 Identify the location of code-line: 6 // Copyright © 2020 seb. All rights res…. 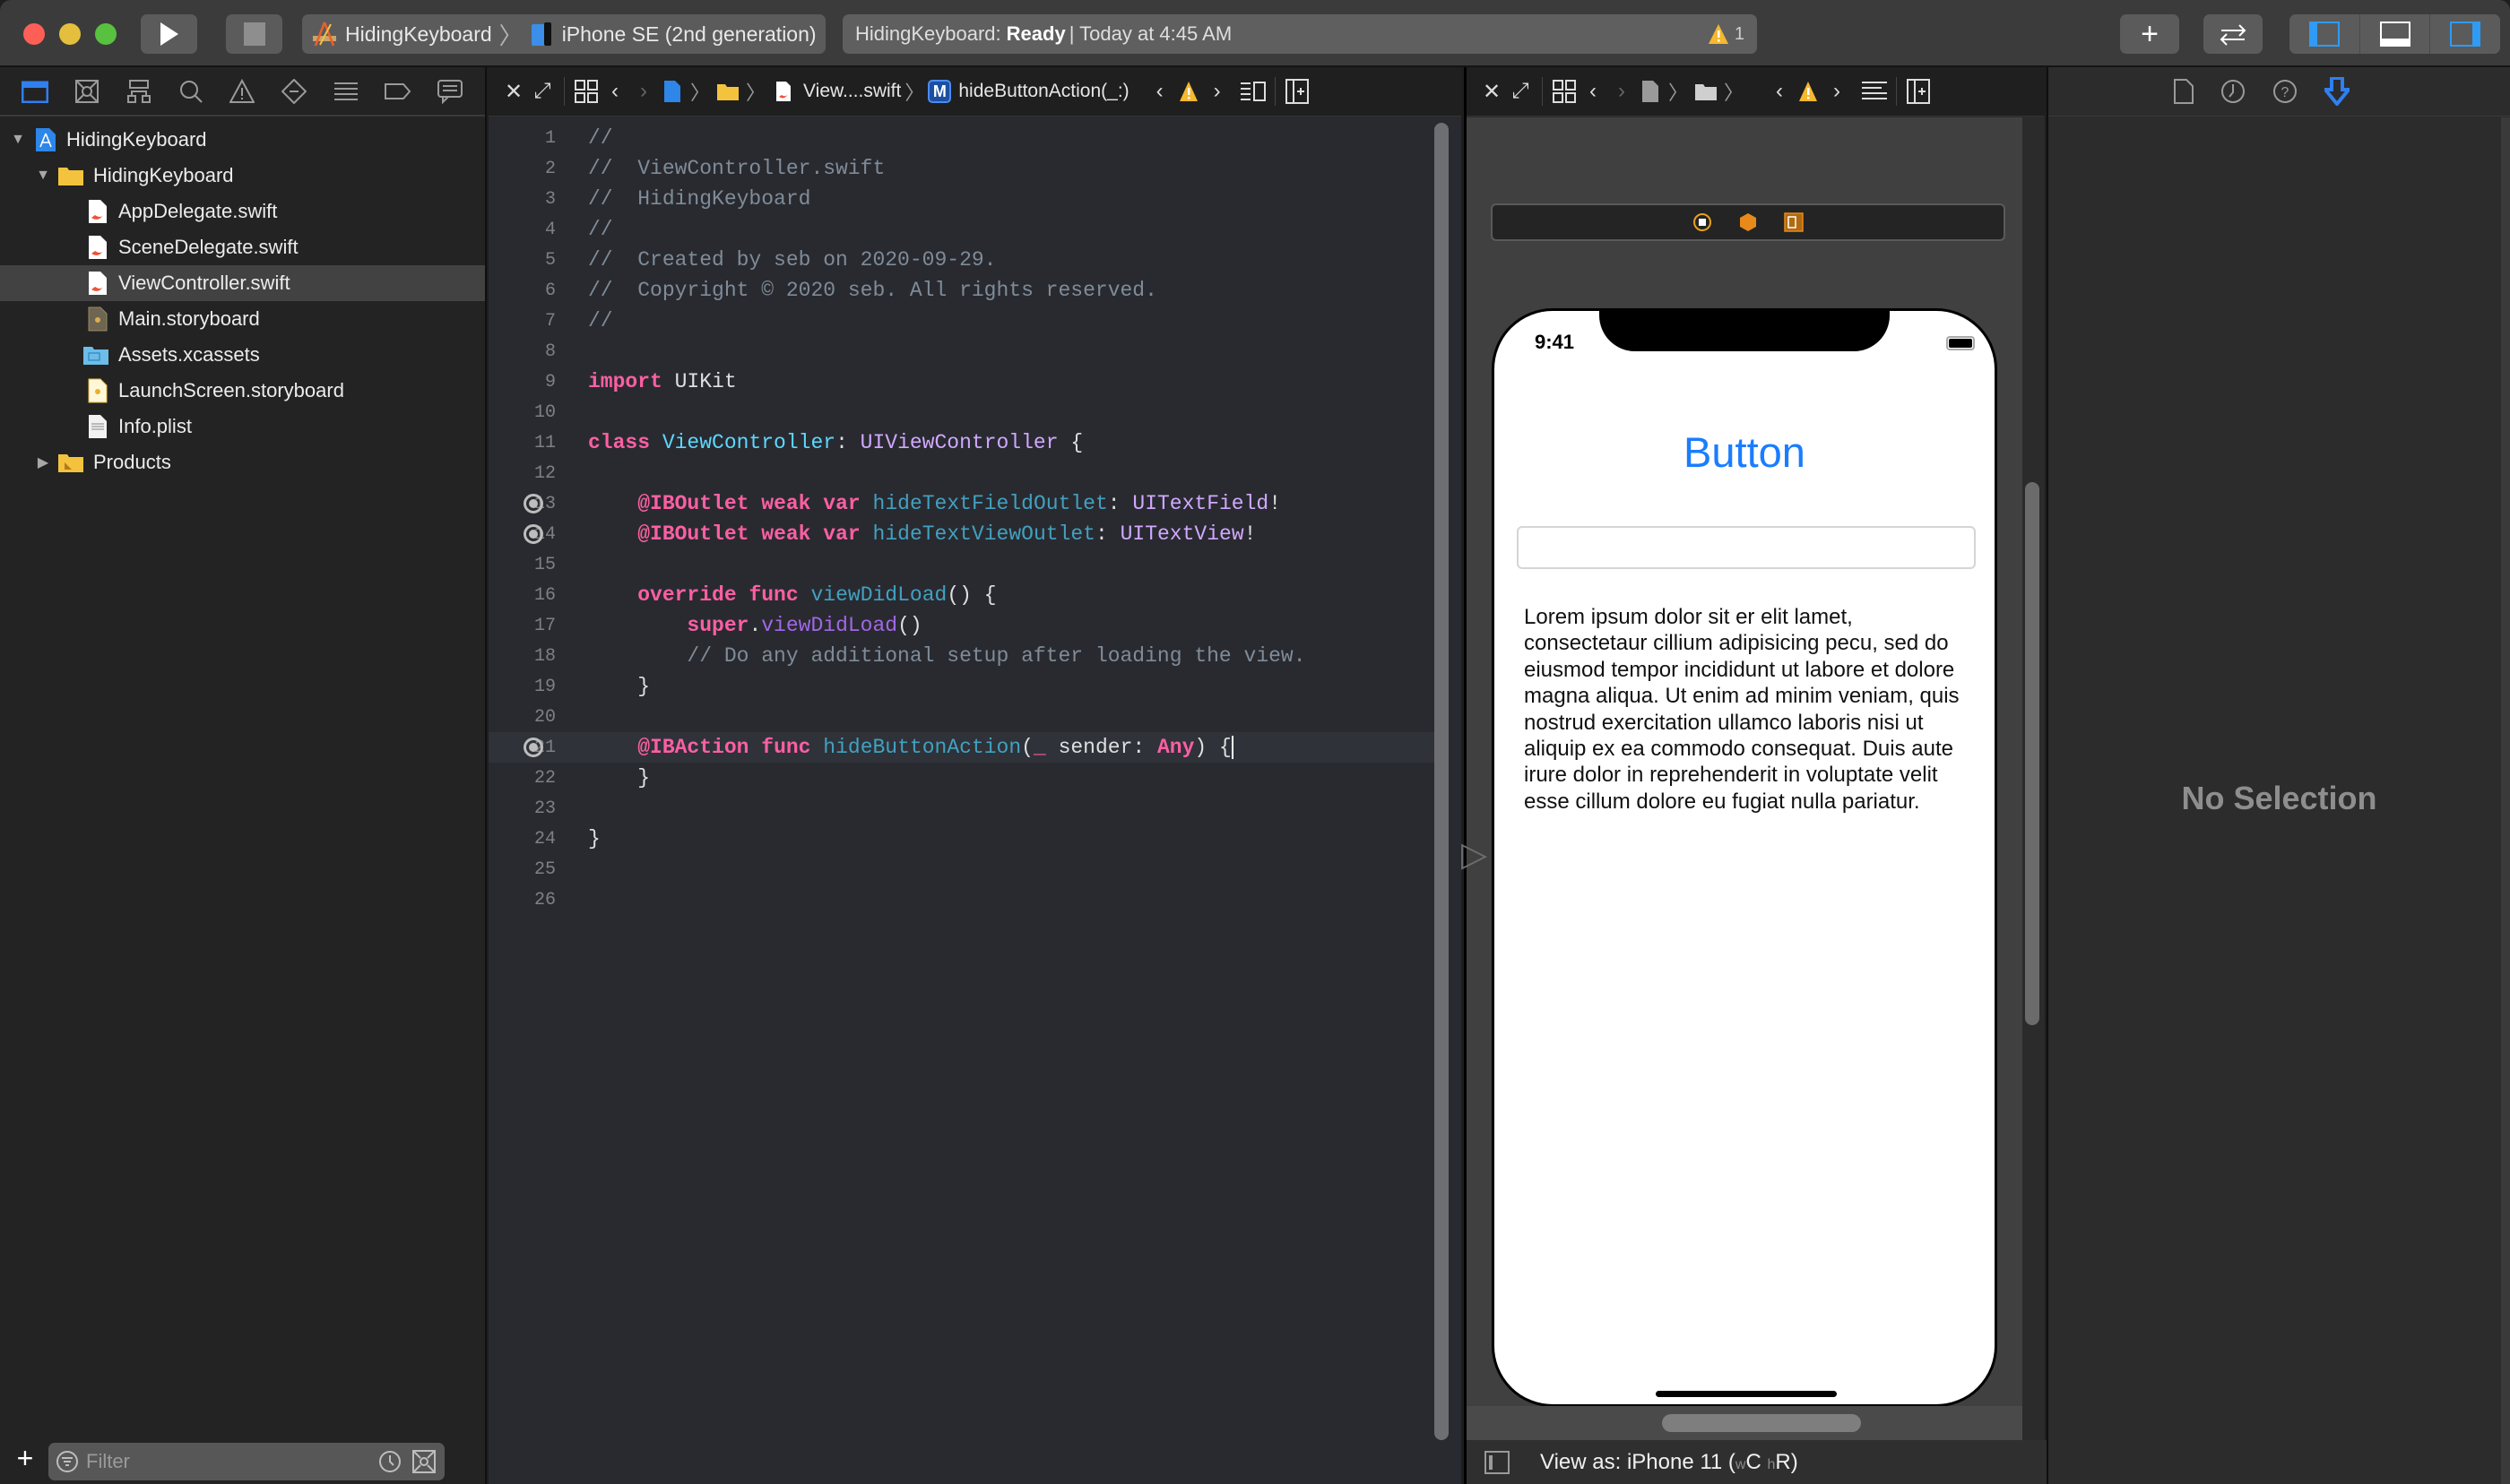
(961, 290).